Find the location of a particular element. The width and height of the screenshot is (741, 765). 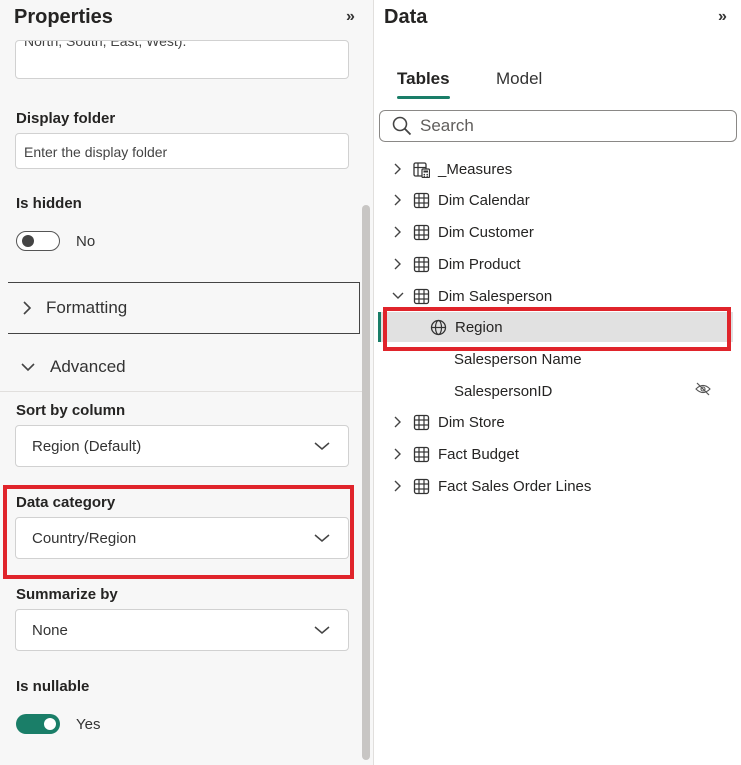

tree-item-label: Dim Customer is located at coordinates (486, 232).